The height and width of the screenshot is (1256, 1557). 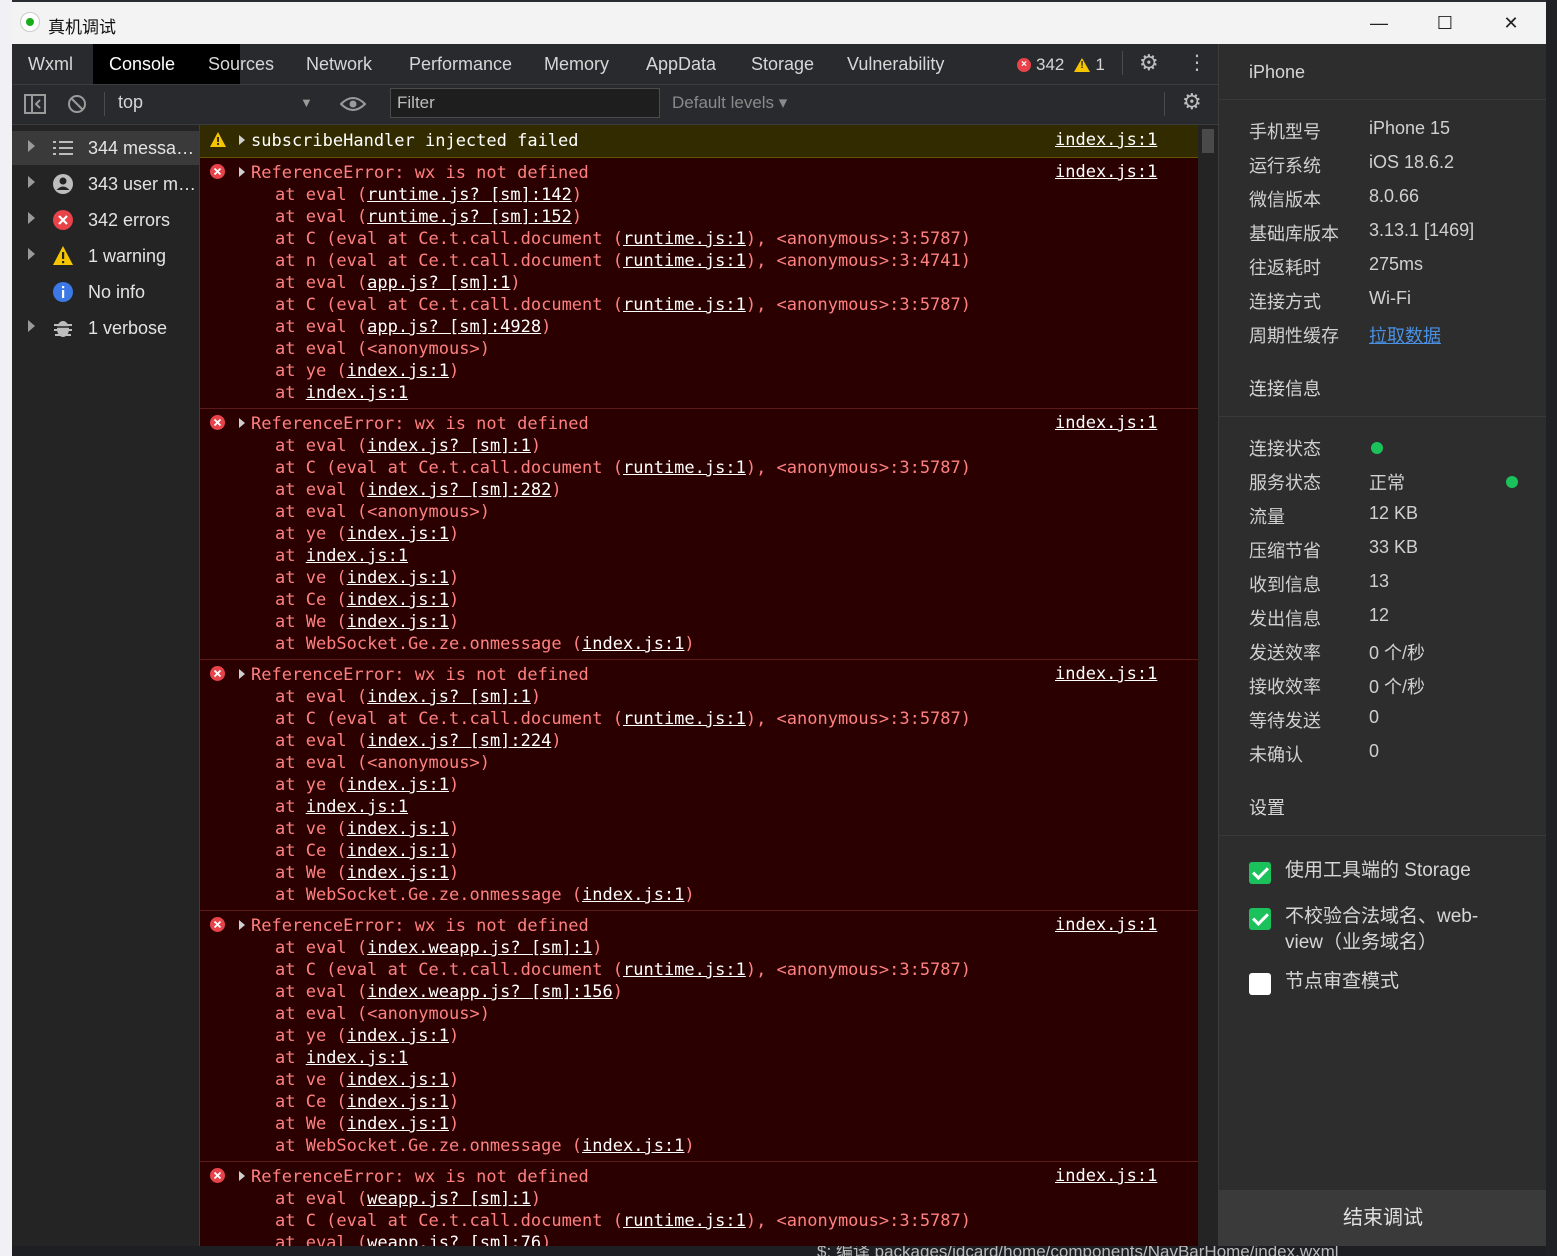 What do you see at coordinates (1400, 982) in the screenshot?
I see `setting-label: 节点审查模式` at bounding box center [1400, 982].